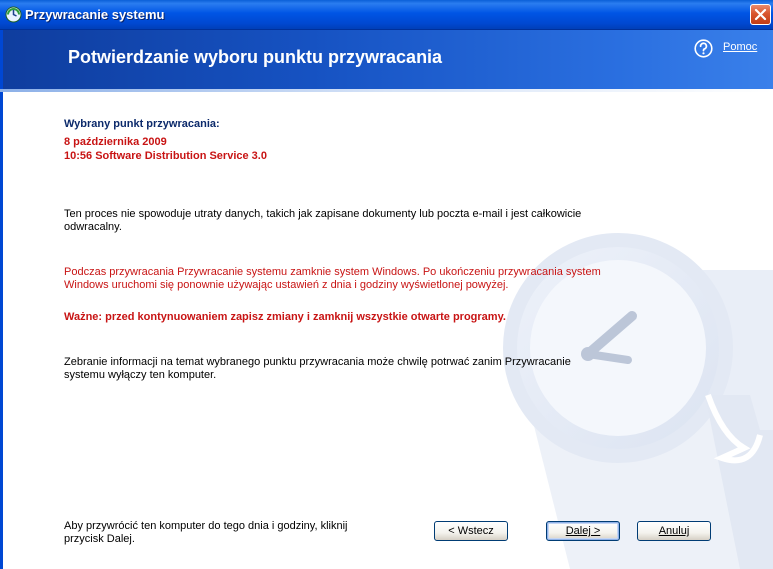 The image size is (773, 569). Describe the element at coordinates (93, 227) in the screenshot. I see `no-data-loss-text-cont: odwracalny.` at that location.